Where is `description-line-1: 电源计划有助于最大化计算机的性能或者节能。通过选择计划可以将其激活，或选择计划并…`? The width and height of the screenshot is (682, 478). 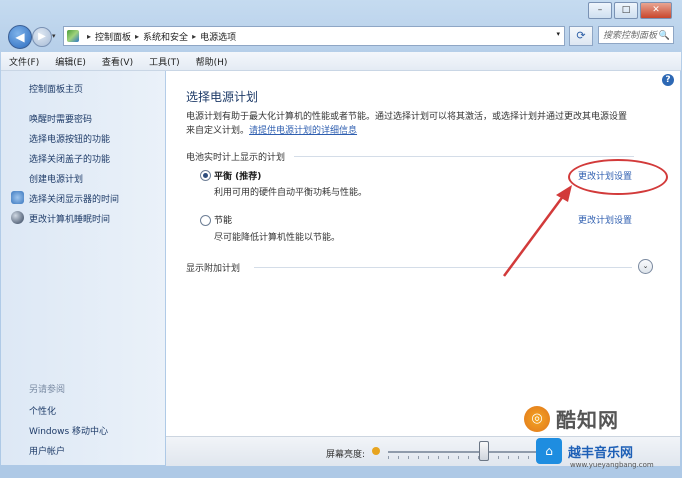 description-line-1: 电源计划有助于最大化计算机的性能或者节能。通过选择计划可以将其激活，或选择计划并… is located at coordinates (407, 117).